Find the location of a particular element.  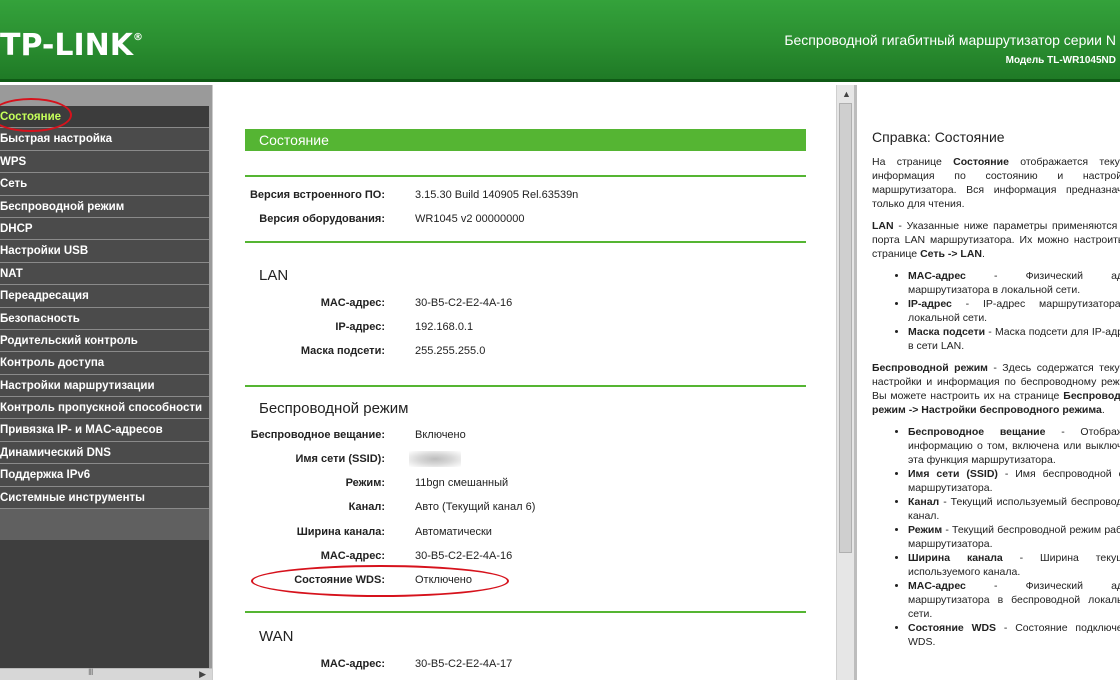

ssid-value-blurred is located at coordinates (435, 459).